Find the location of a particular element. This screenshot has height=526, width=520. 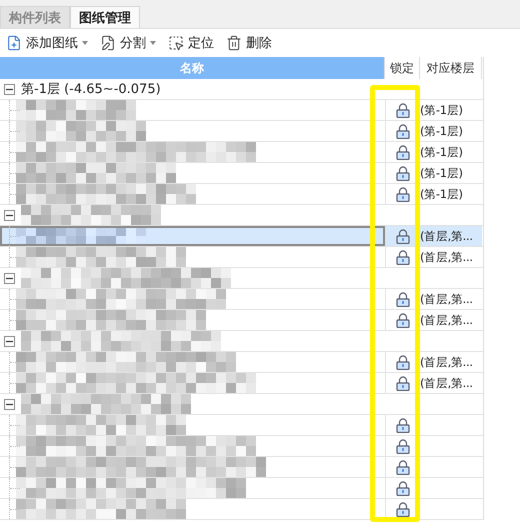

file-pen-icon is located at coordinates (108, 43).